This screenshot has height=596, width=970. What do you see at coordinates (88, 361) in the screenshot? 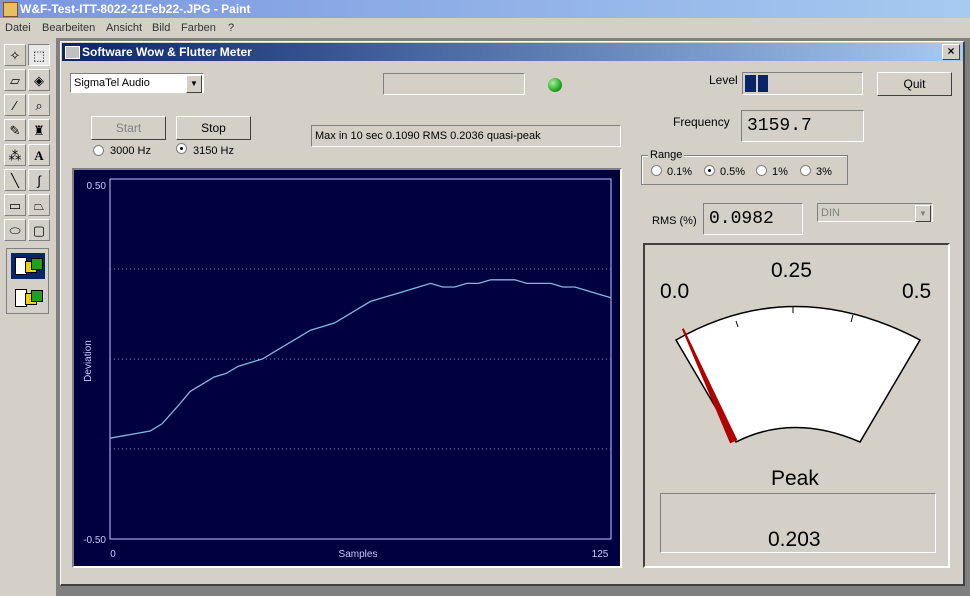
I see `y-axis-label: Deviation` at bounding box center [88, 361].